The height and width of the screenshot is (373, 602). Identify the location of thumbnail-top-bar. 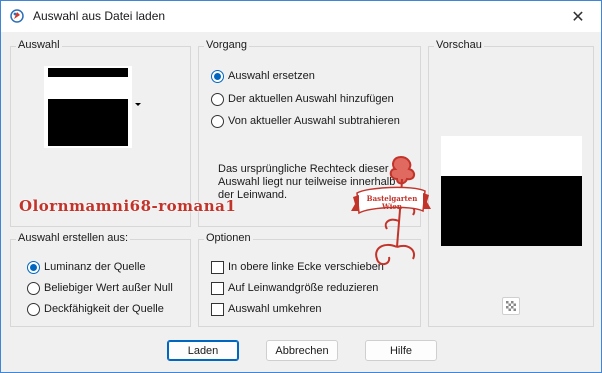
(88, 72).